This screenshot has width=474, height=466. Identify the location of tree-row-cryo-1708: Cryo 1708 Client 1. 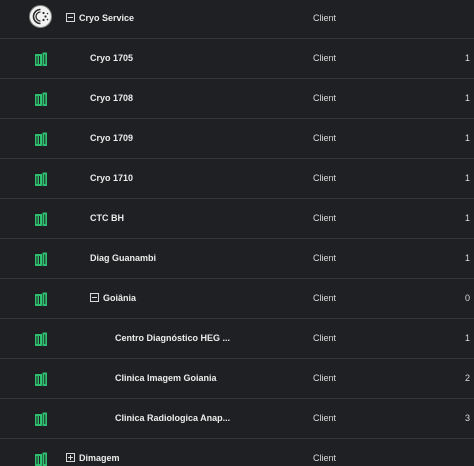
(237, 99).